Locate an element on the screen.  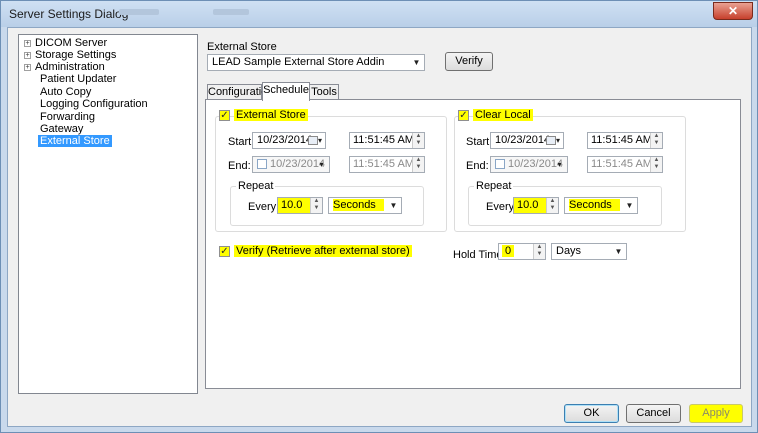
cl-every-spinner: 10.0 ▲ ▼ is located at coordinates (536, 205).